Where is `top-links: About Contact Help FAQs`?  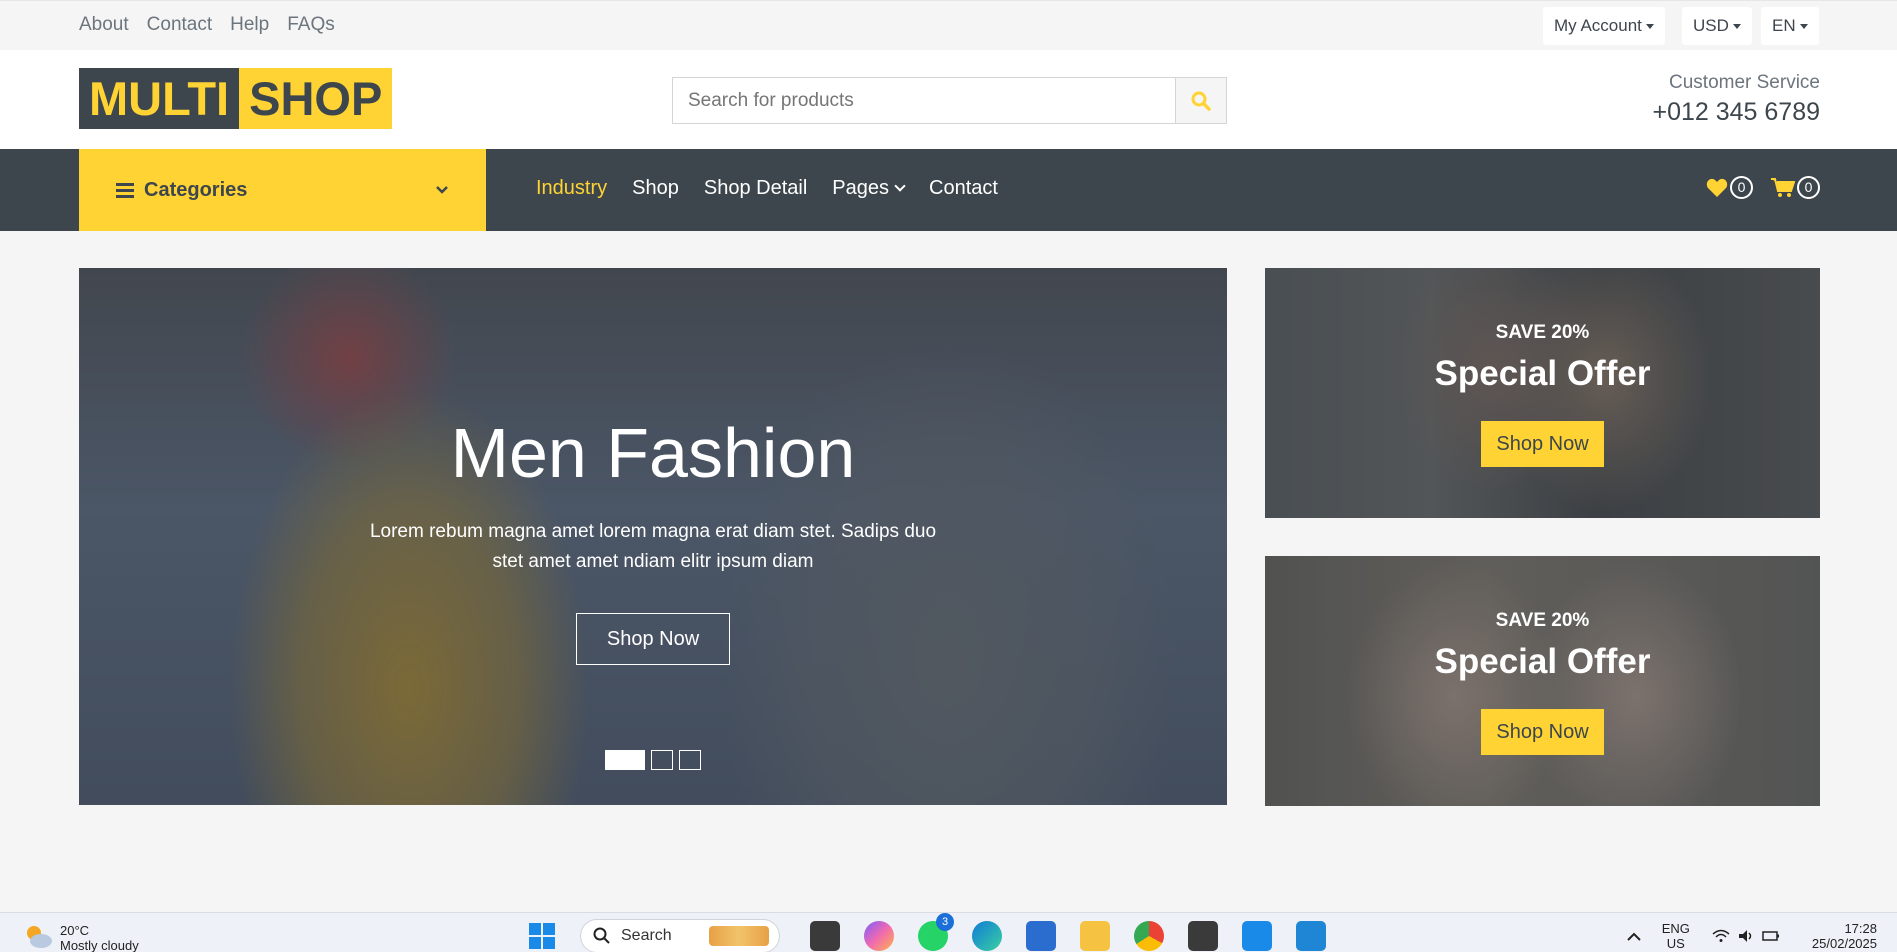 top-links: About Contact Help FAQs is located at coordinates (216, 25).